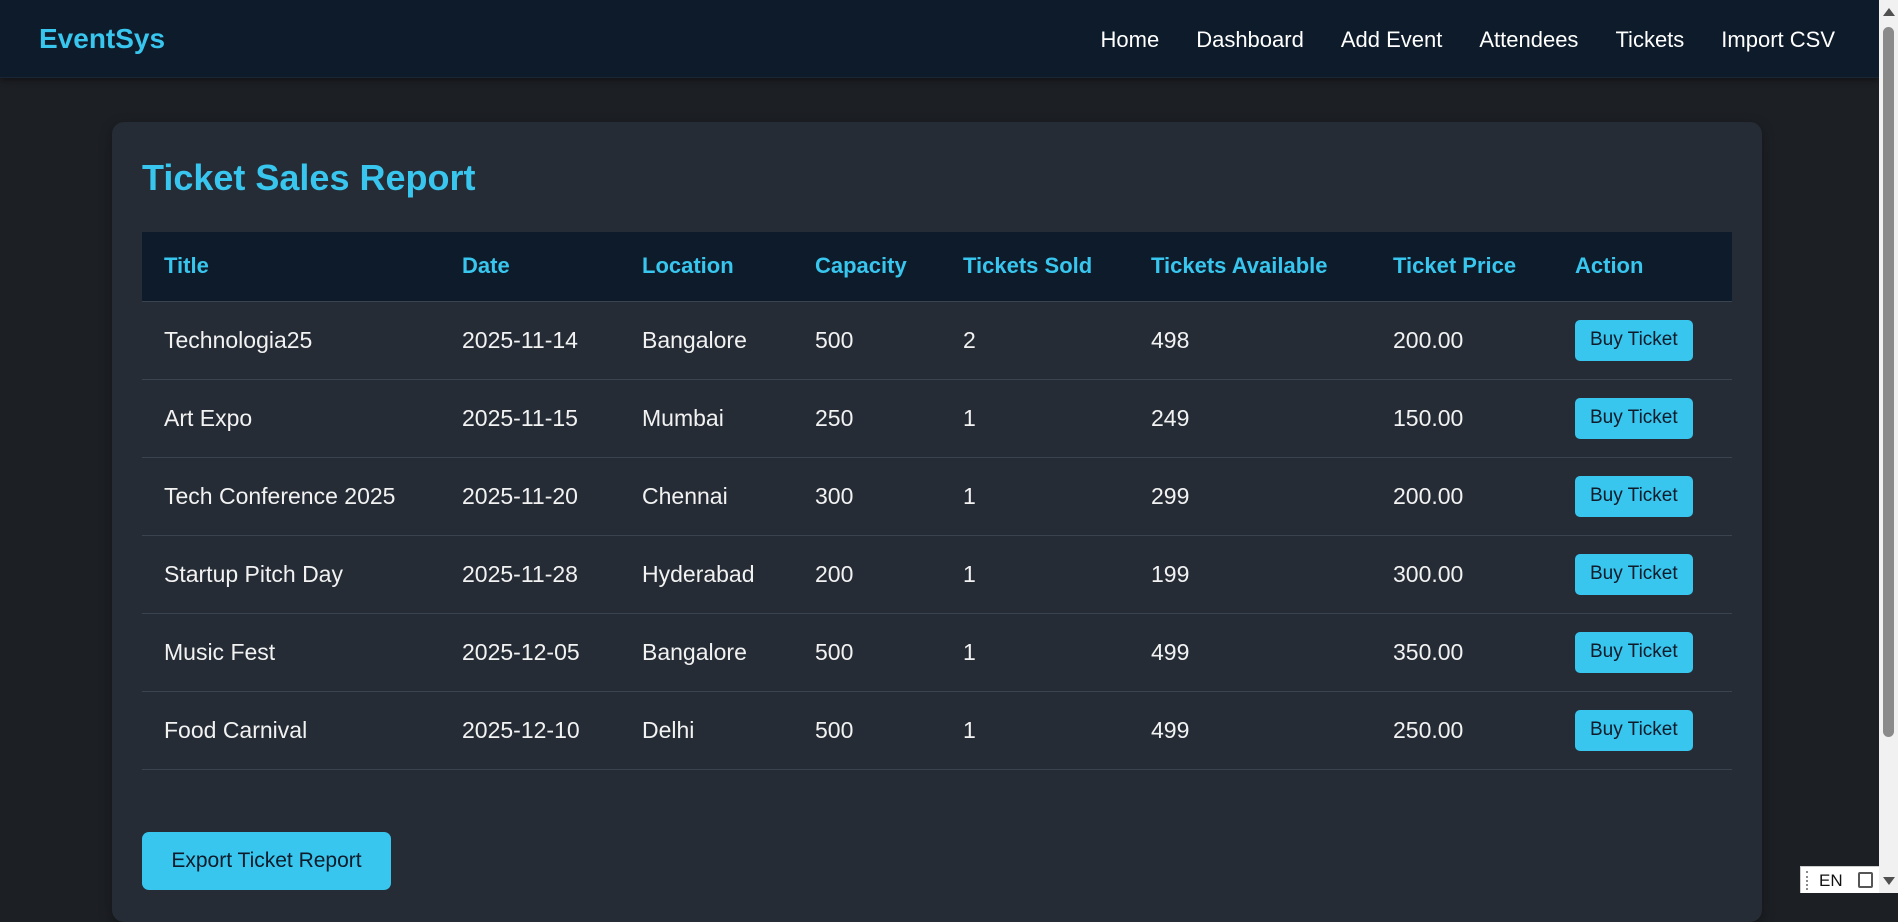 Image resolution: width=1898 pixels, height=922 pixels. I want to click on cell-date: 2025-11-28, so click(530, 574).